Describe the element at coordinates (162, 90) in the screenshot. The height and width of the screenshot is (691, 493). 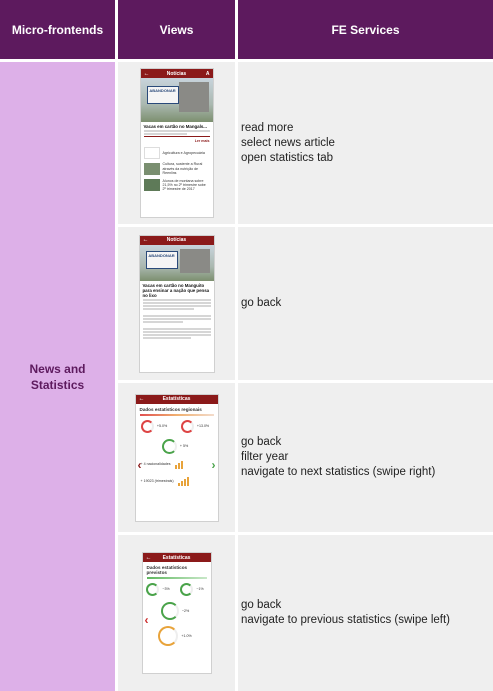
I see `news-image-sign-text: ABANDONAR` at that location.